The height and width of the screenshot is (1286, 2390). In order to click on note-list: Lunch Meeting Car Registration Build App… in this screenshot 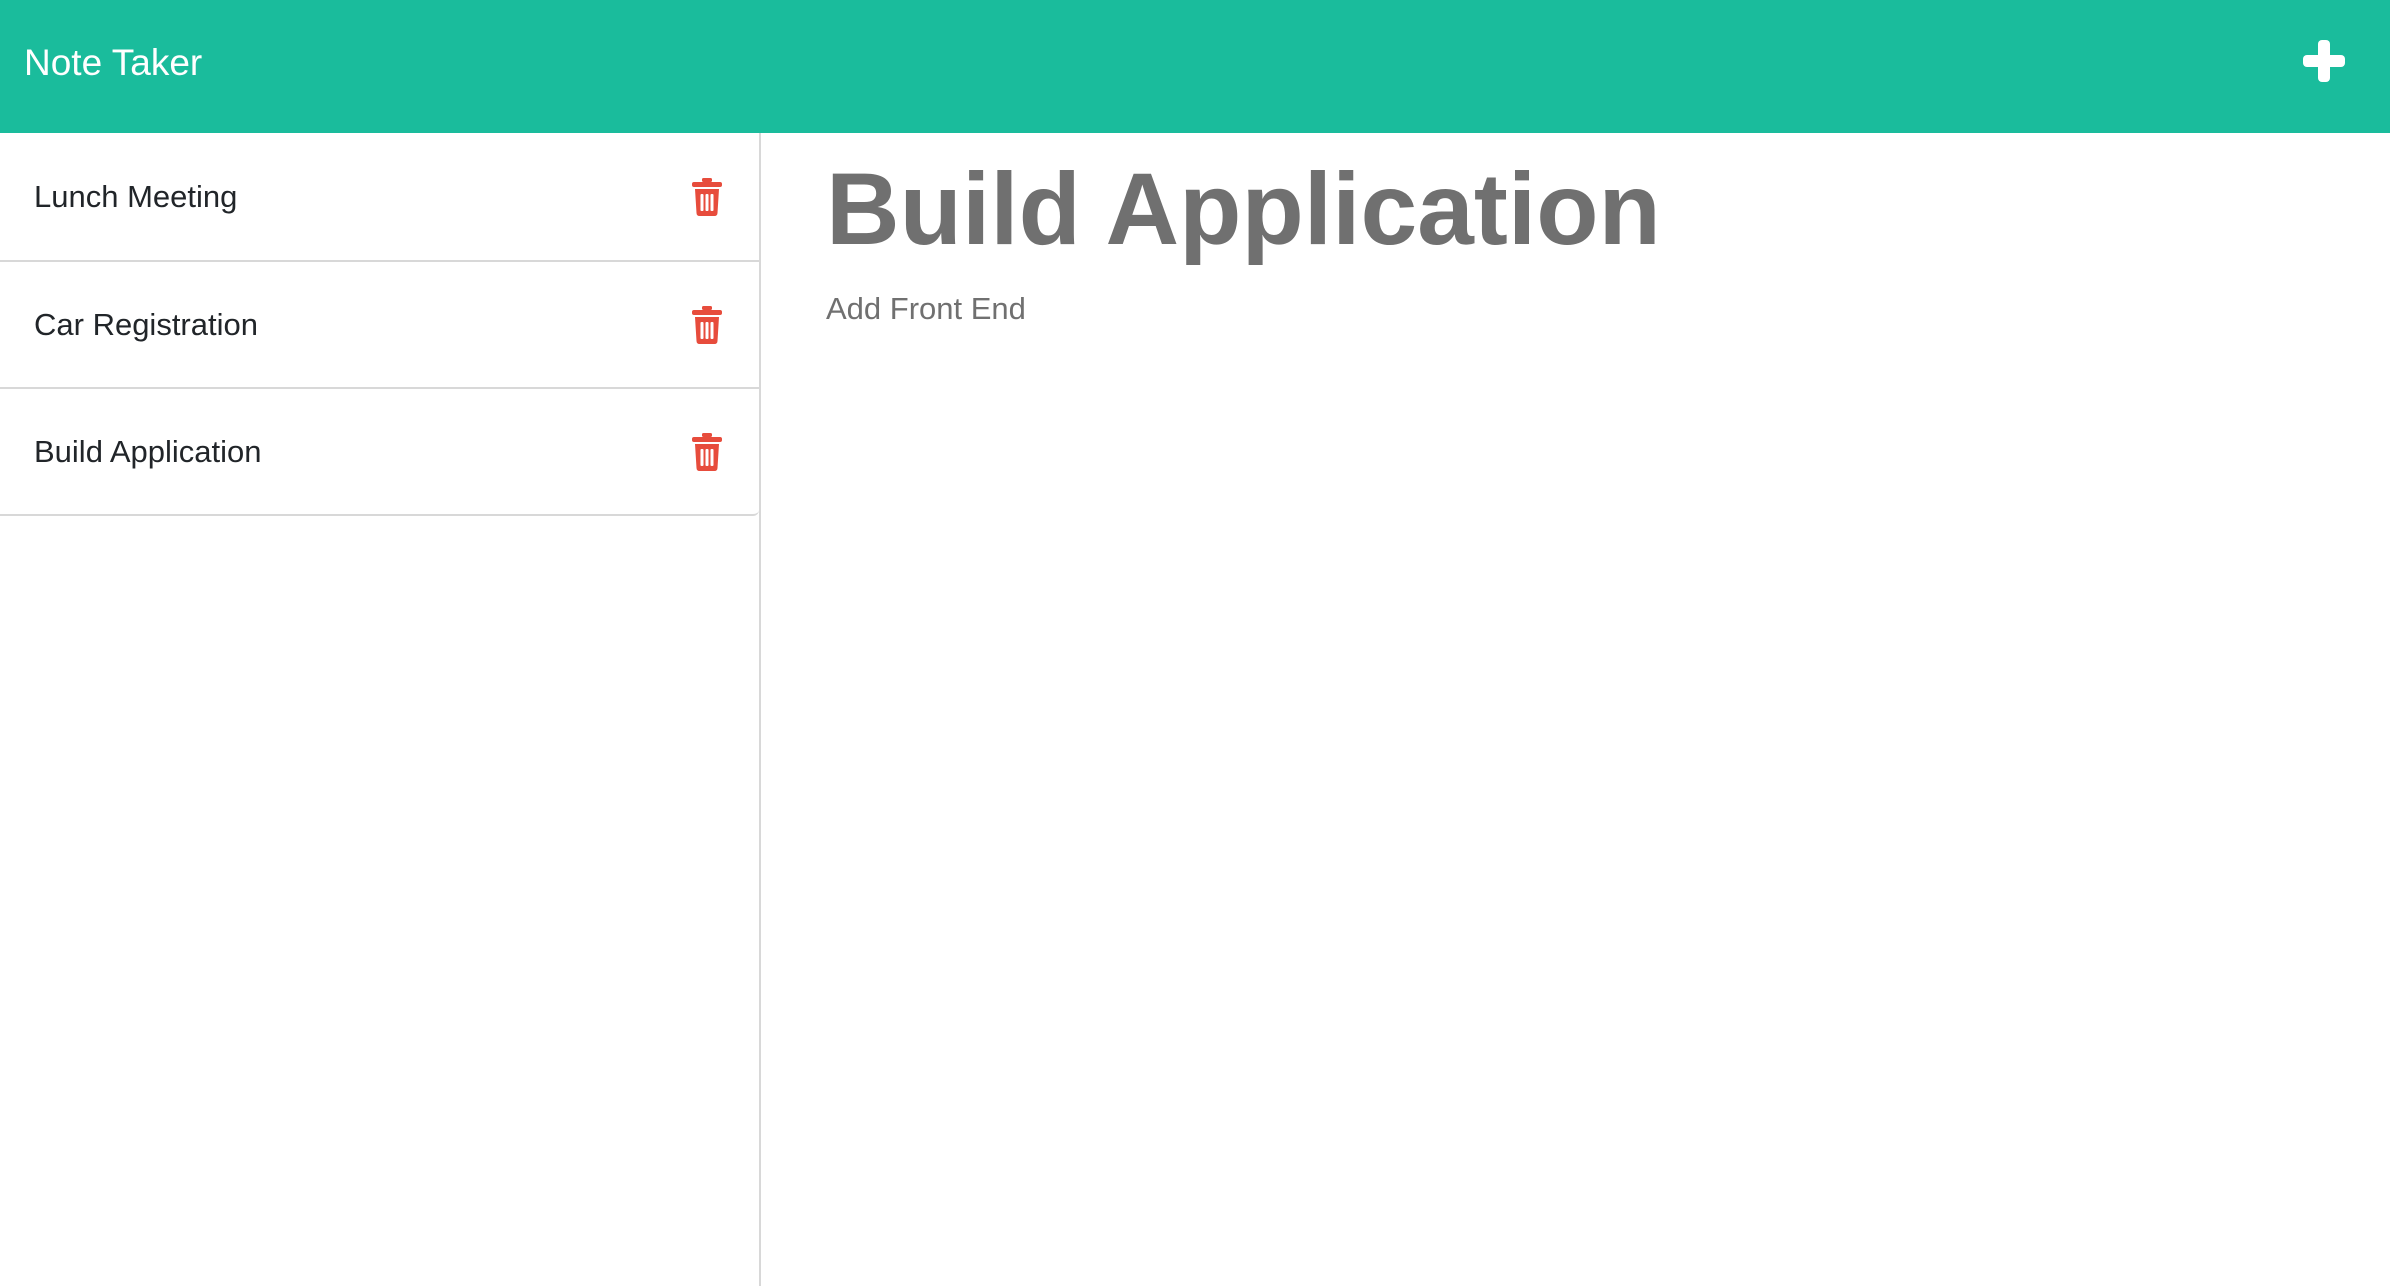, I will do `click(379, 324)`.